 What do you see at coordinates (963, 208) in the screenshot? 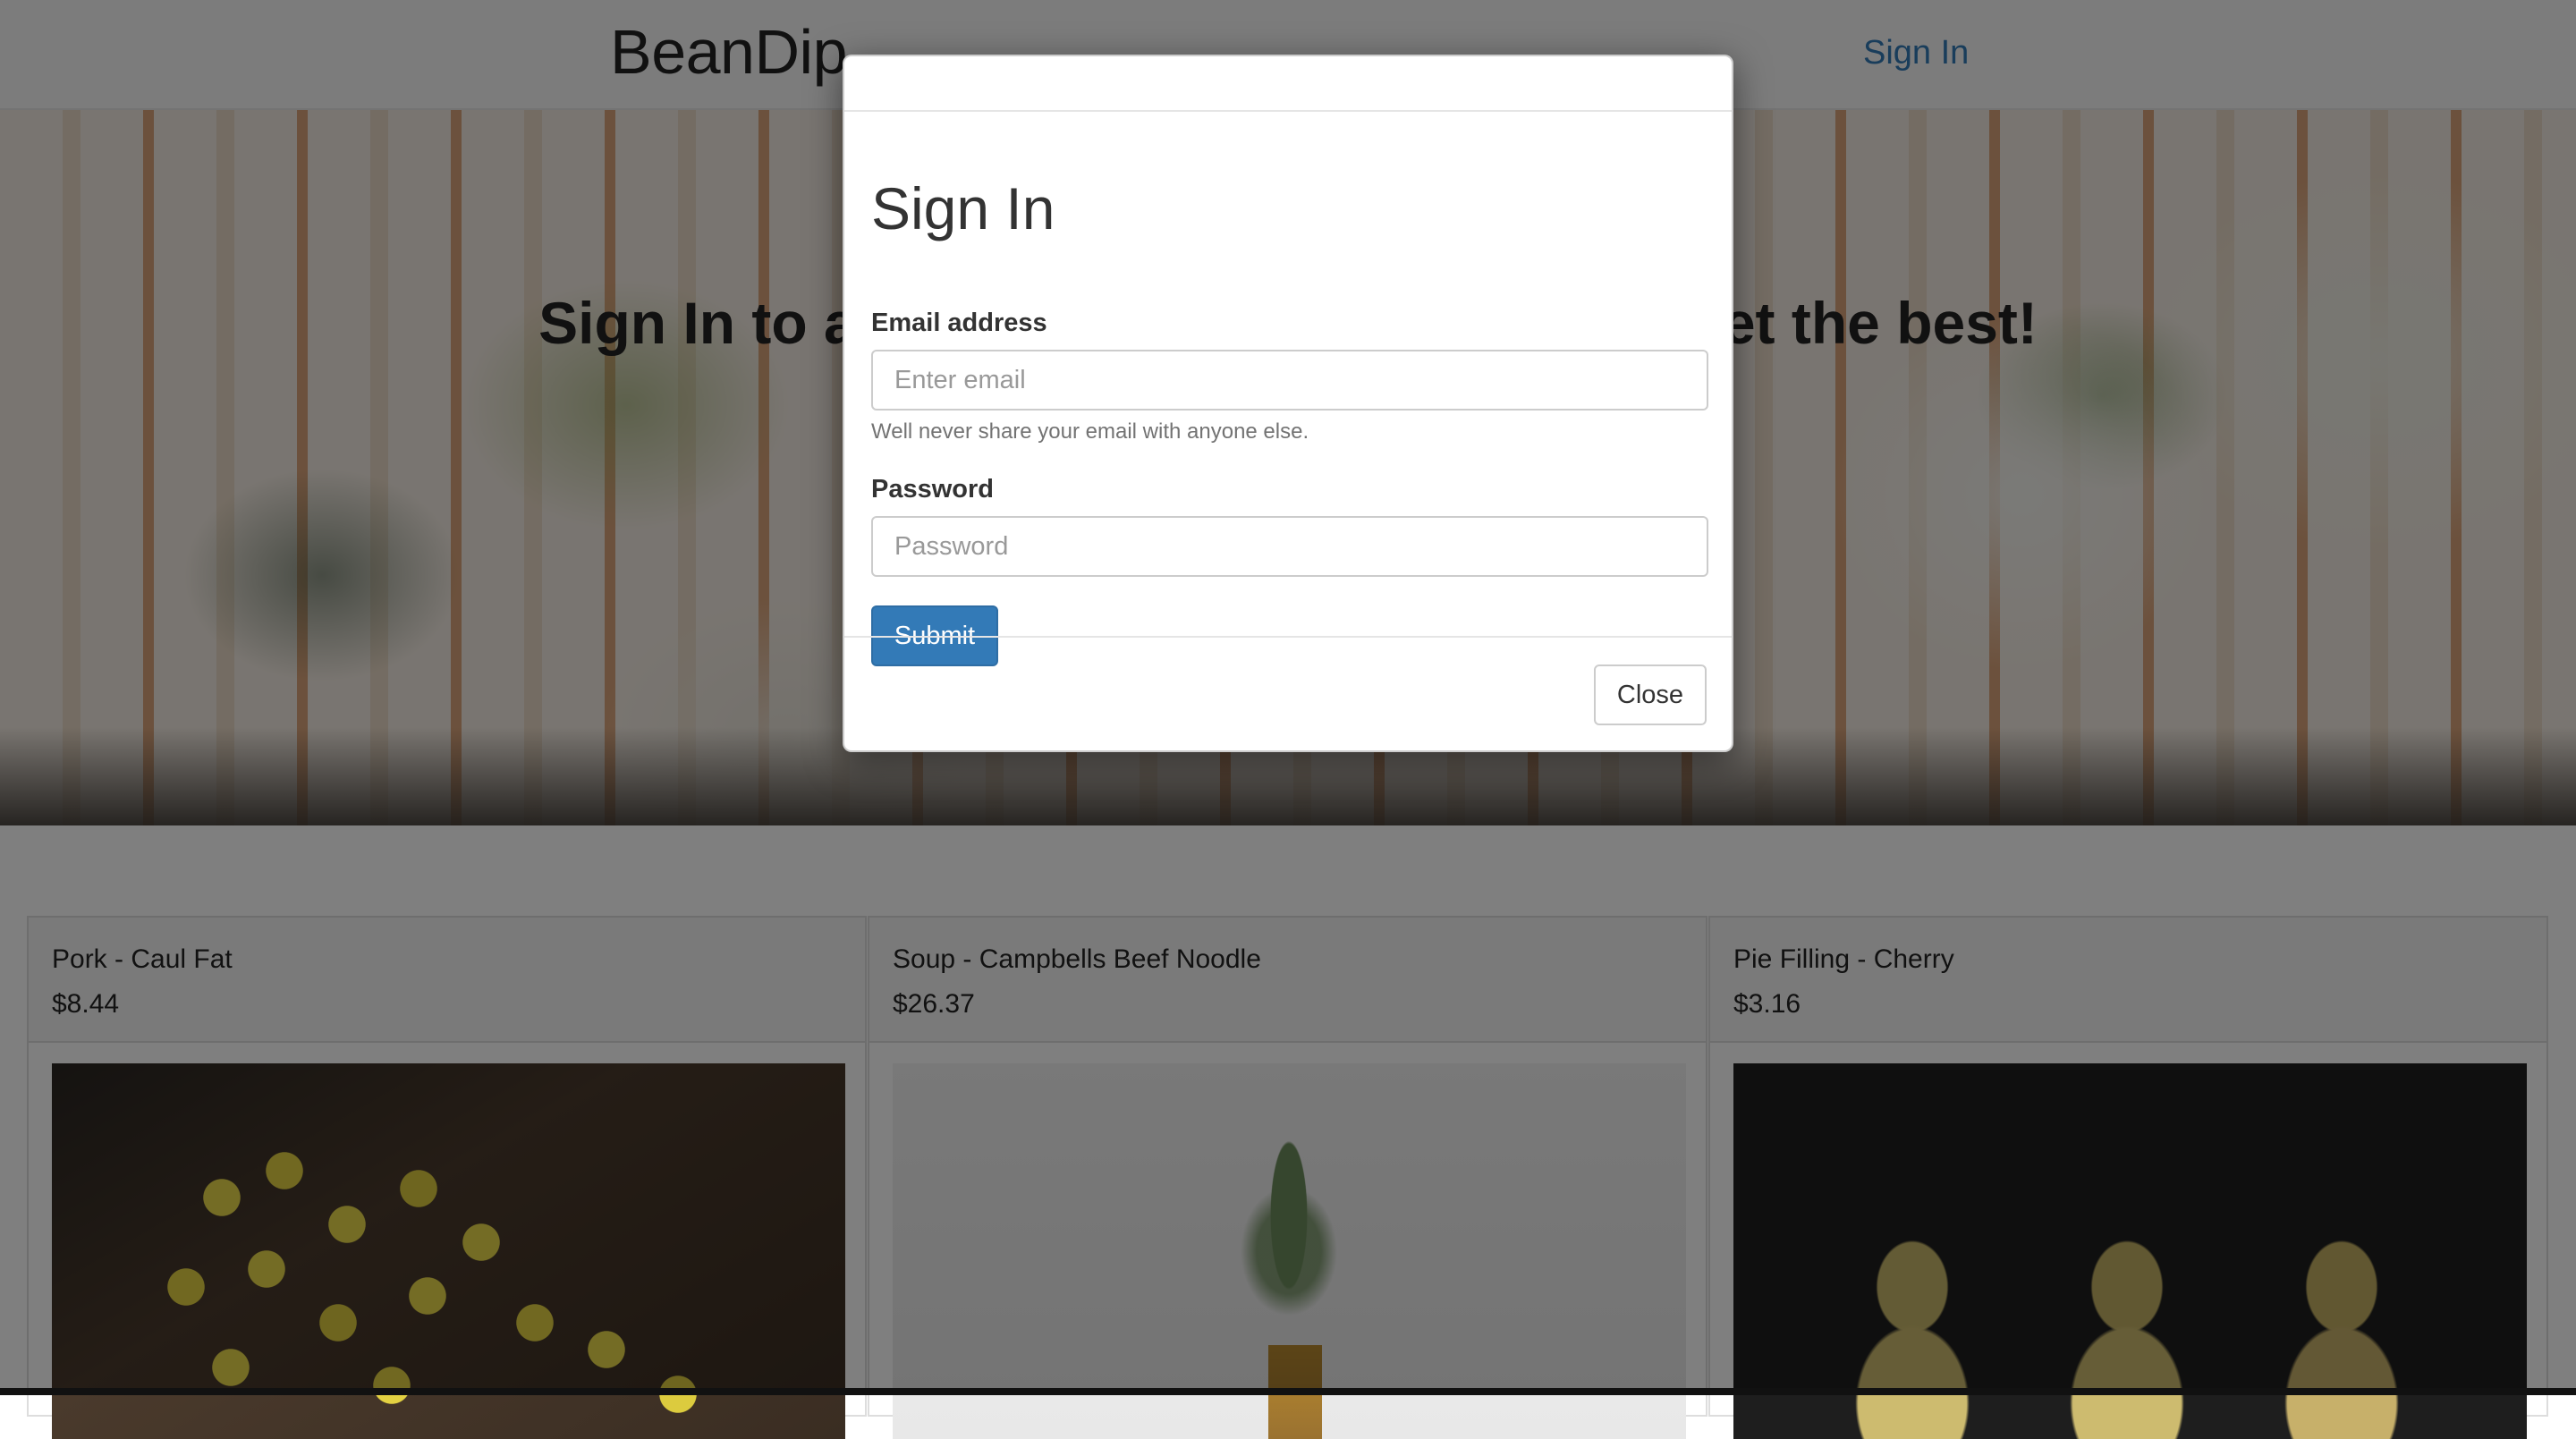
I see `modal-title: Sign In` at bounding box center [963, 208].